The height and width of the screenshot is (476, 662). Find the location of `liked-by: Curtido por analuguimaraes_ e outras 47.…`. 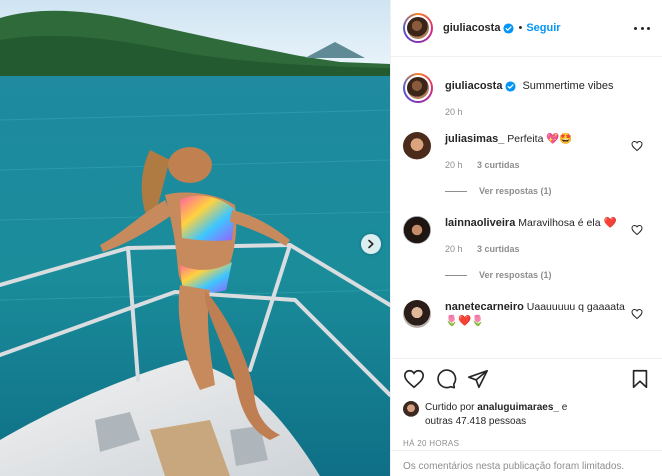

liked-by: Curtido por analuguimaraes_ e outras 47.… is located at coordinates (527, 415).